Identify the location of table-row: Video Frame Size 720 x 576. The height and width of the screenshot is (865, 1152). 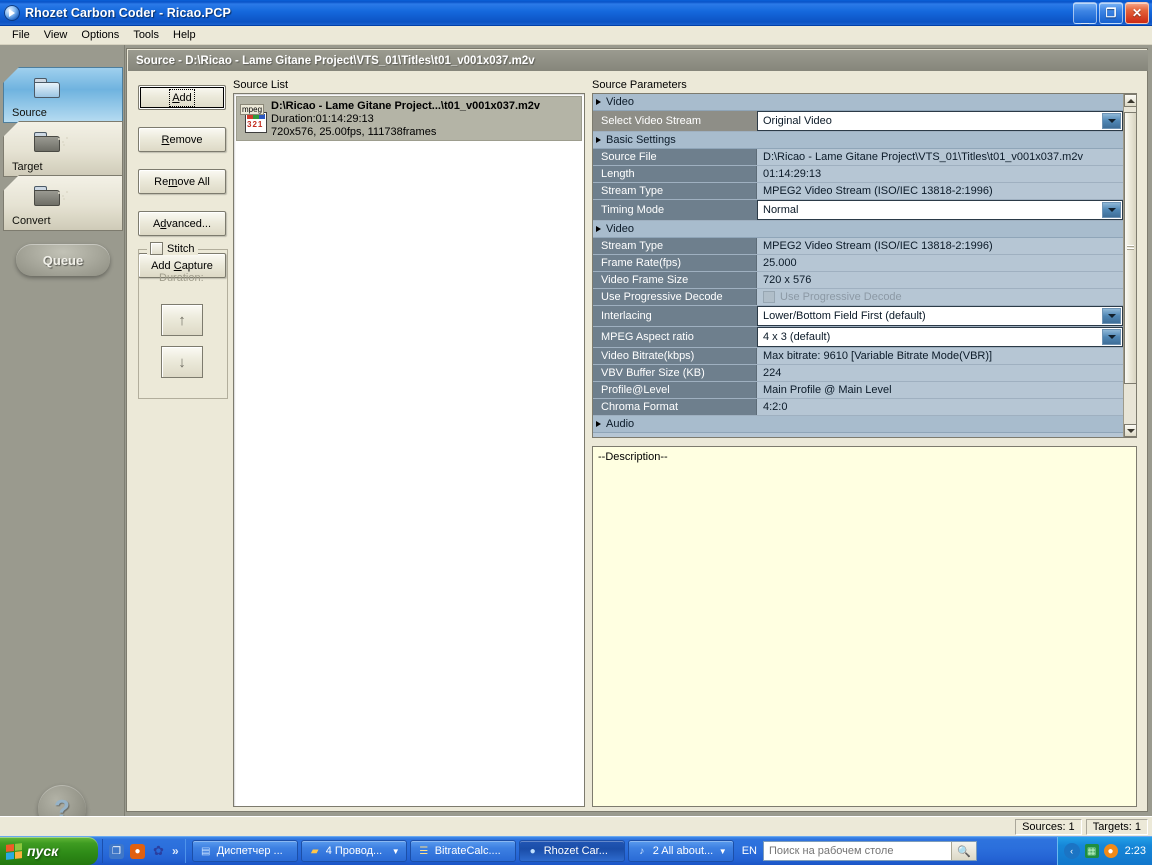
(858, 280).